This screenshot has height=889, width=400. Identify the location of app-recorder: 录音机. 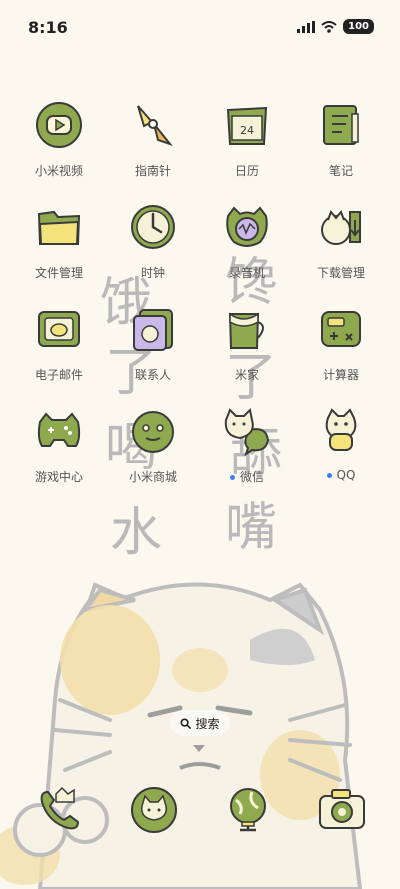
(247, 241).